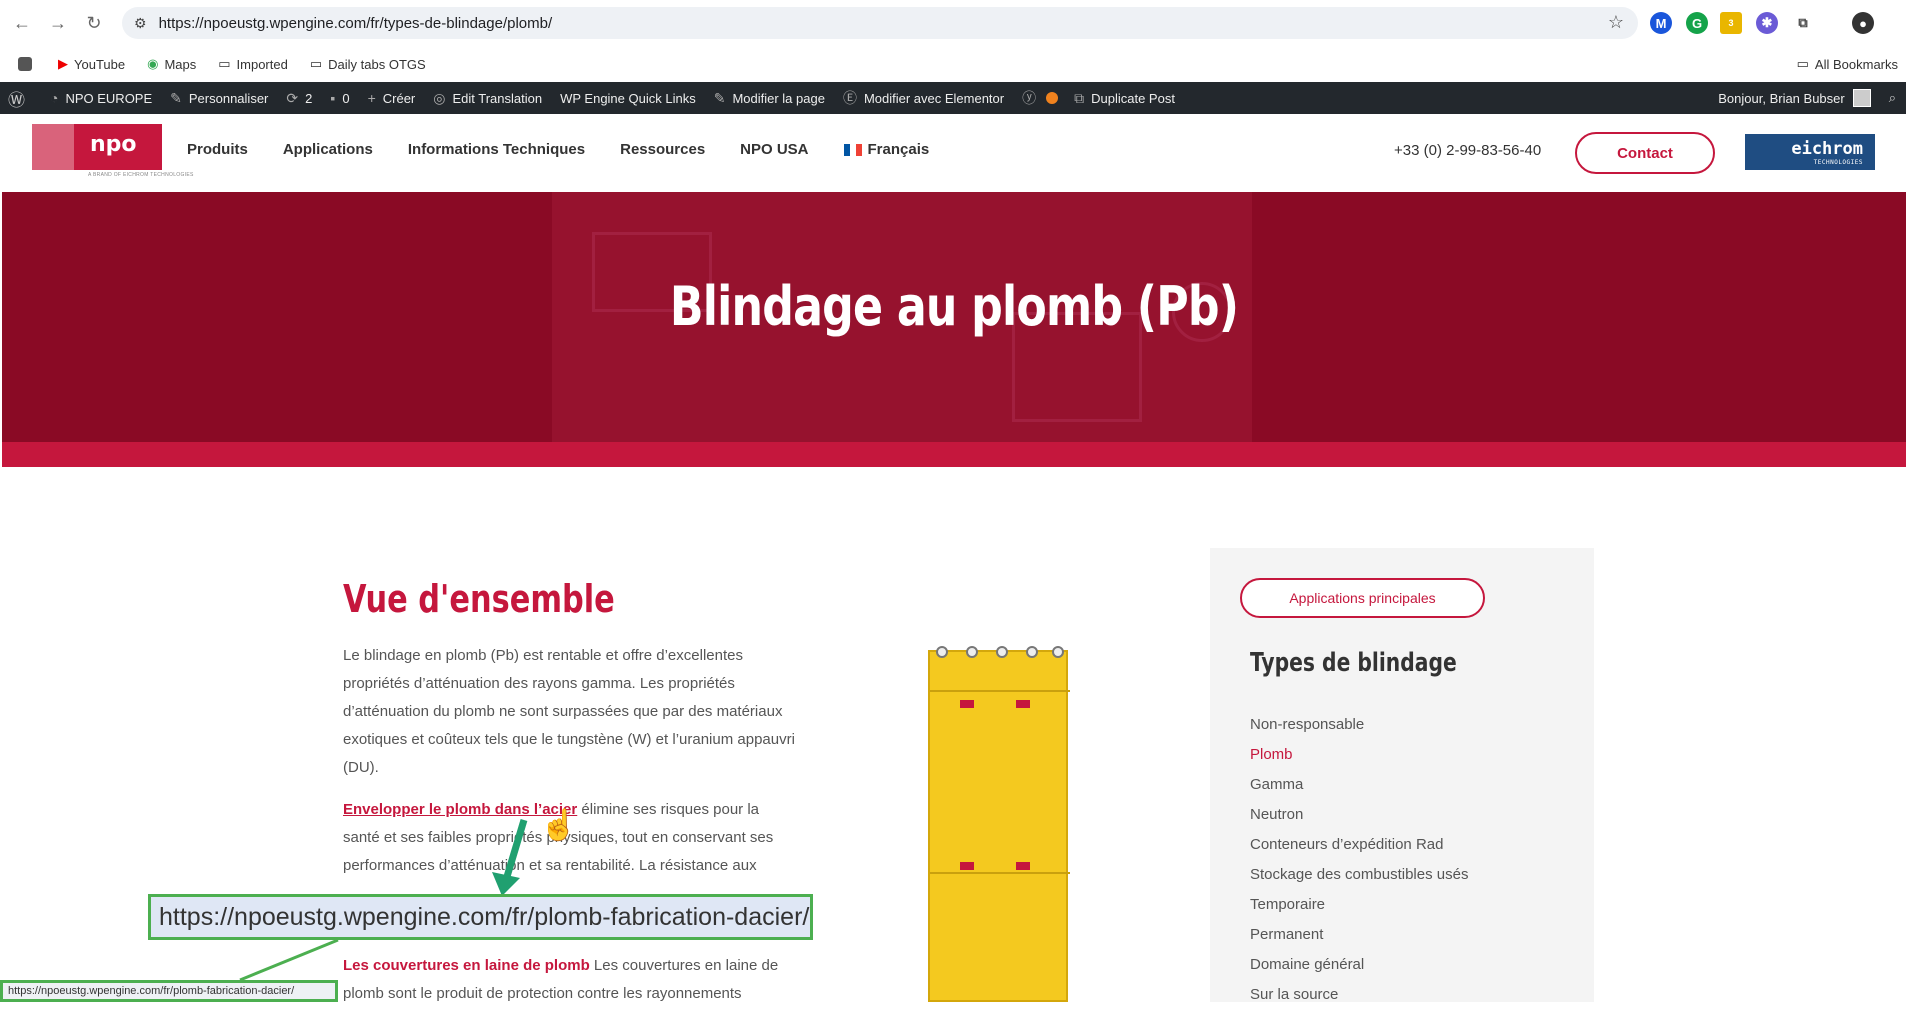  I want to click on admin-edit-translation: ◎ Edit Translation, so click(487, 98).